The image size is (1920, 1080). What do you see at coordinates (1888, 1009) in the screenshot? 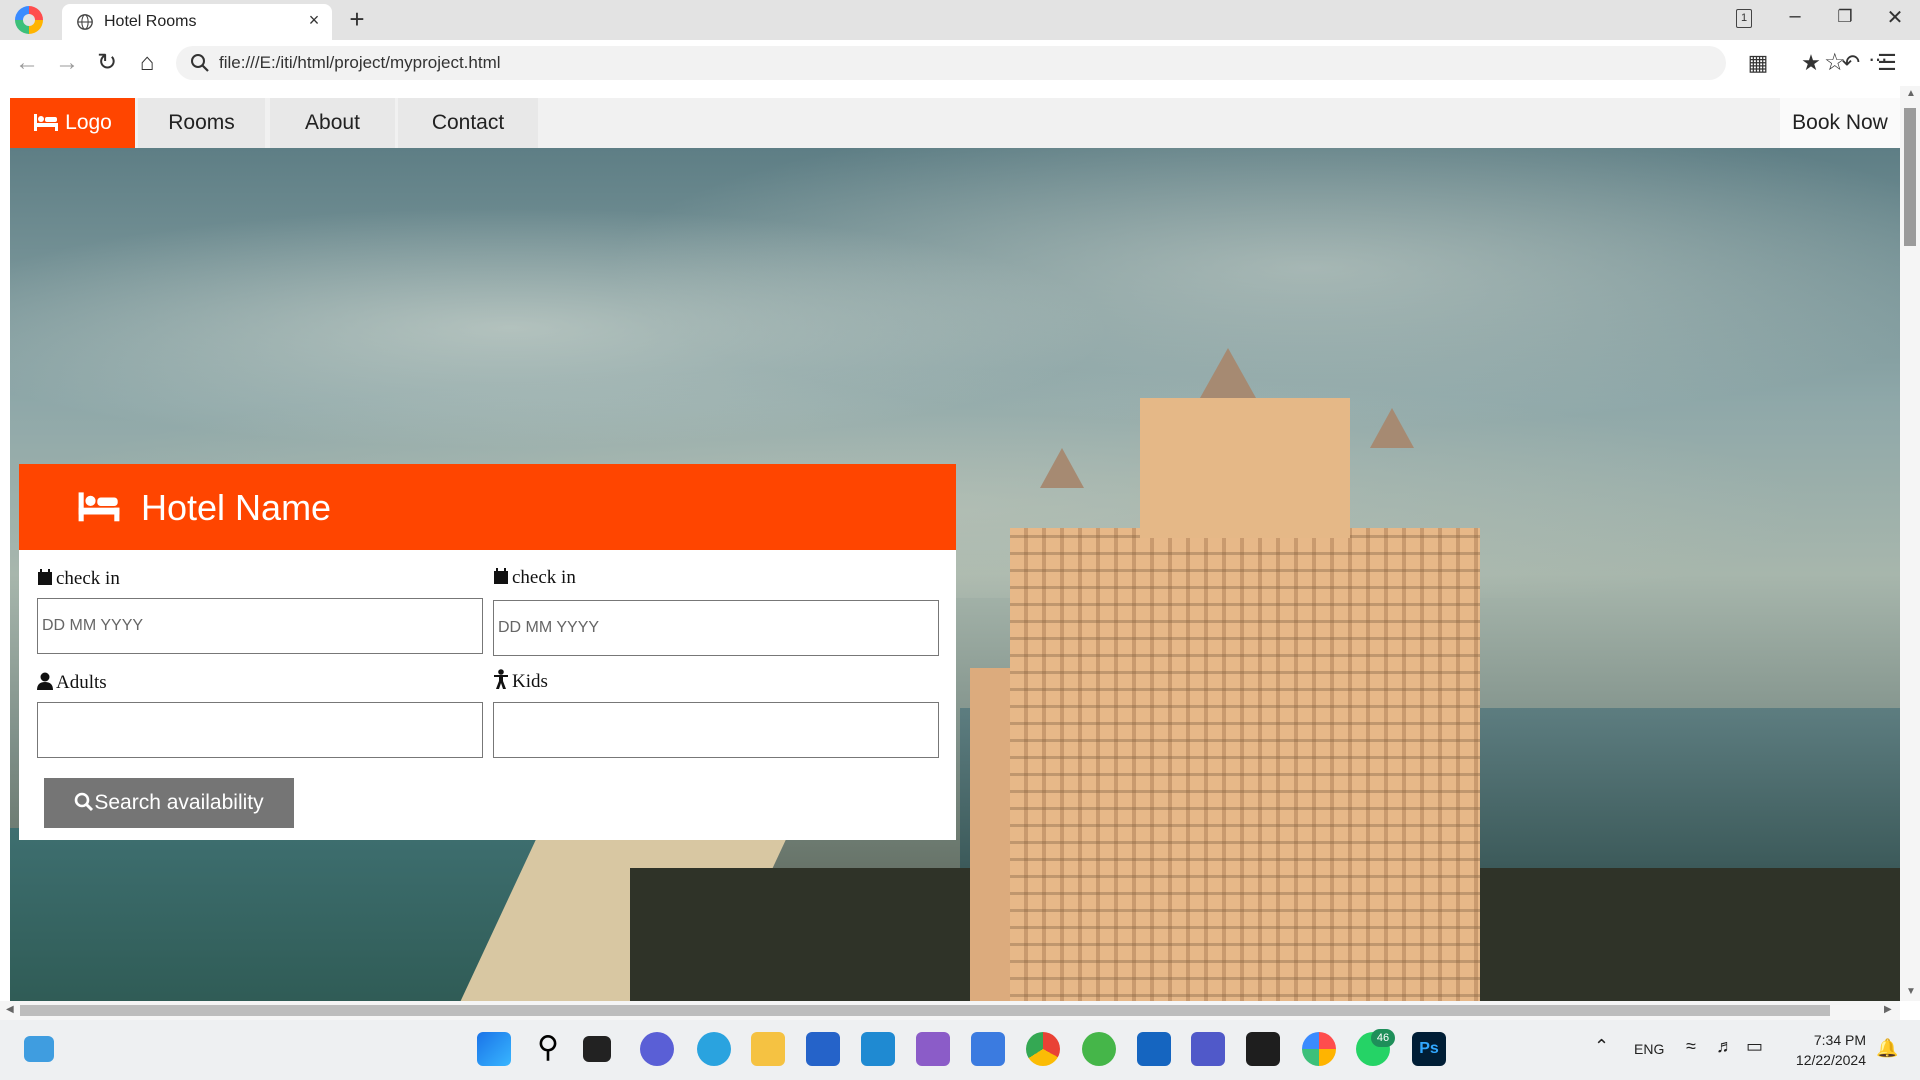
I see `scroll-right-icon: ▶` at bounding box center [1888, 1009].